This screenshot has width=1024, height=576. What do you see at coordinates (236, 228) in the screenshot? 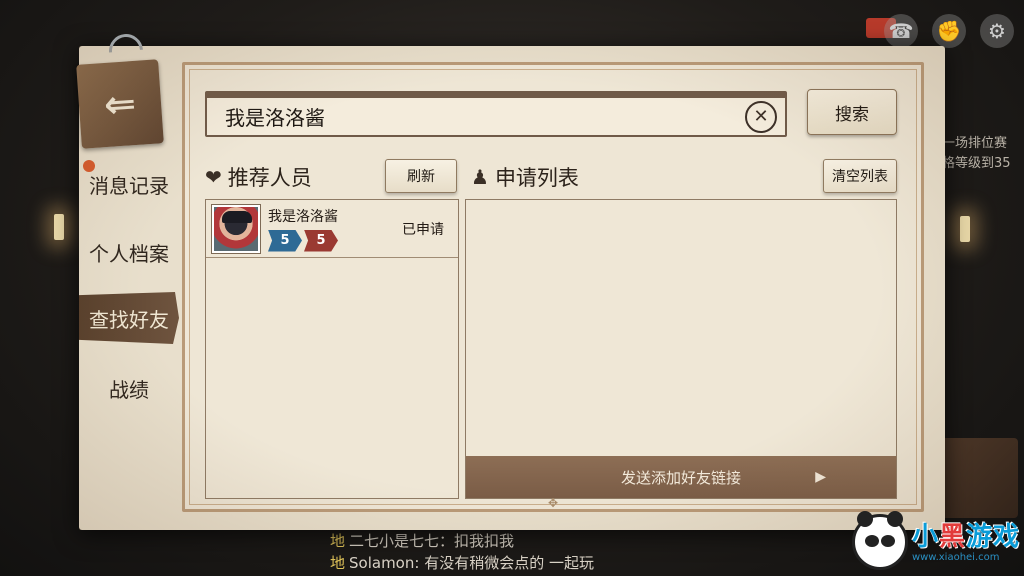
I see `avatar` at bounding box center [236, 228].